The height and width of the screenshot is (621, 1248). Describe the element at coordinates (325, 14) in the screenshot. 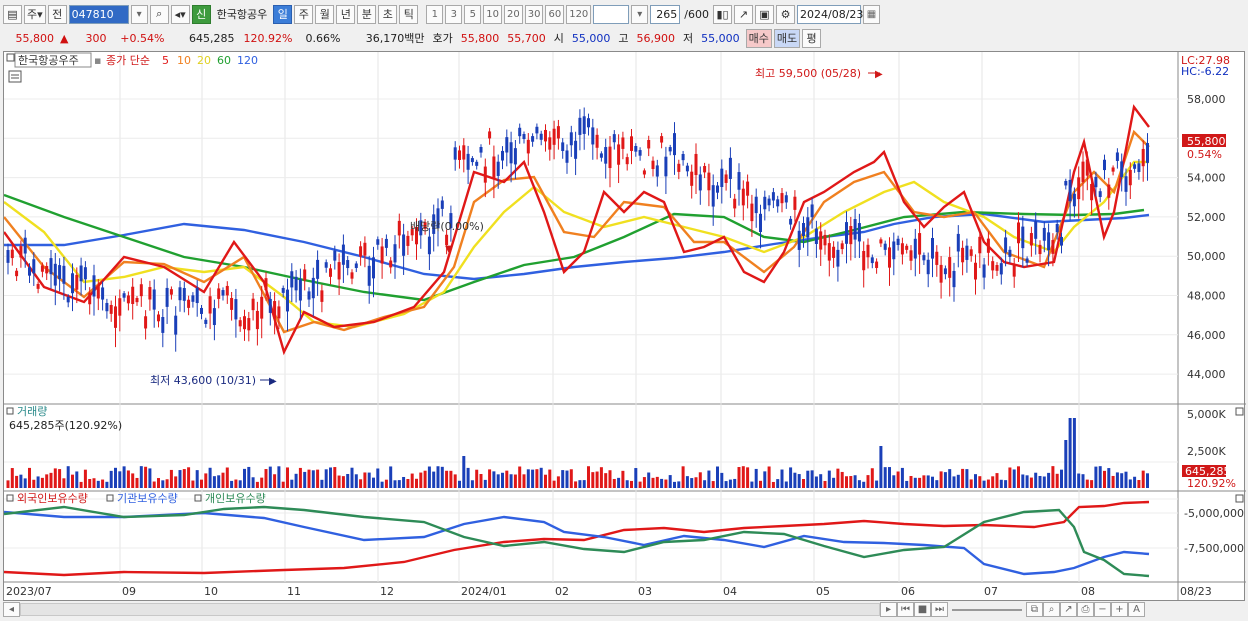

I see `period-month: 월` at that location.